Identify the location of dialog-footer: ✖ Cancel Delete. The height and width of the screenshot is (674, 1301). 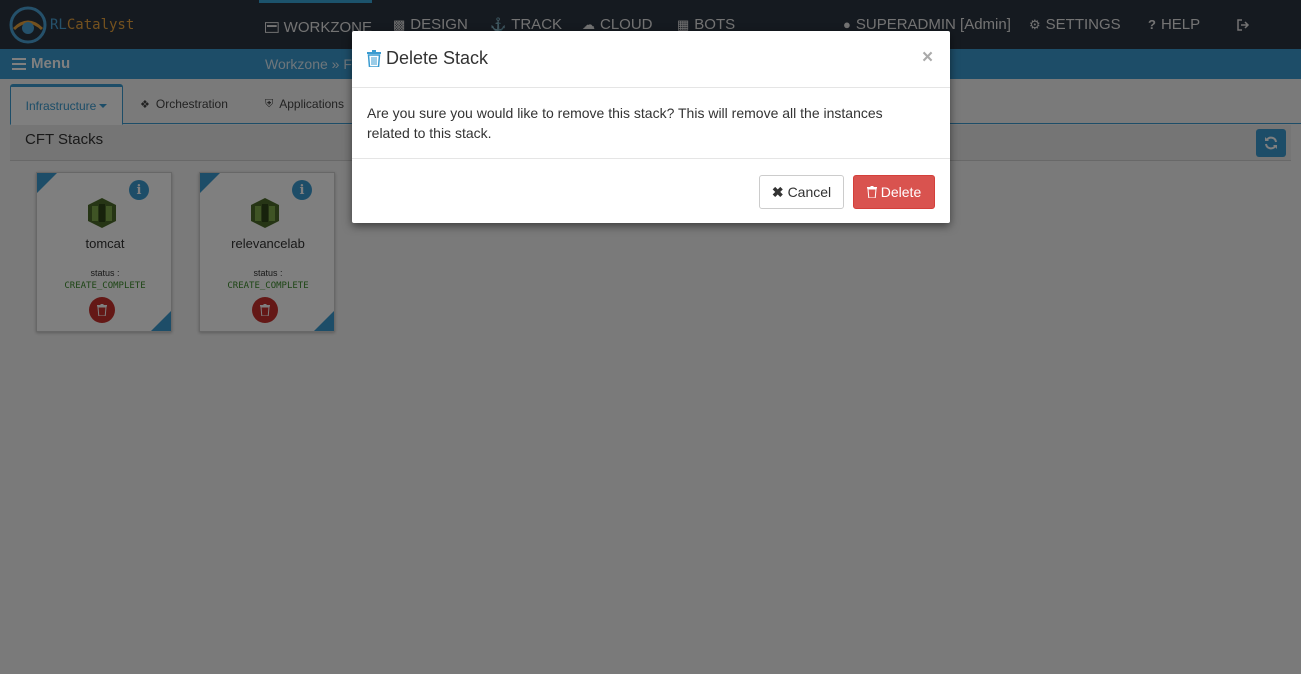
(651, 190).